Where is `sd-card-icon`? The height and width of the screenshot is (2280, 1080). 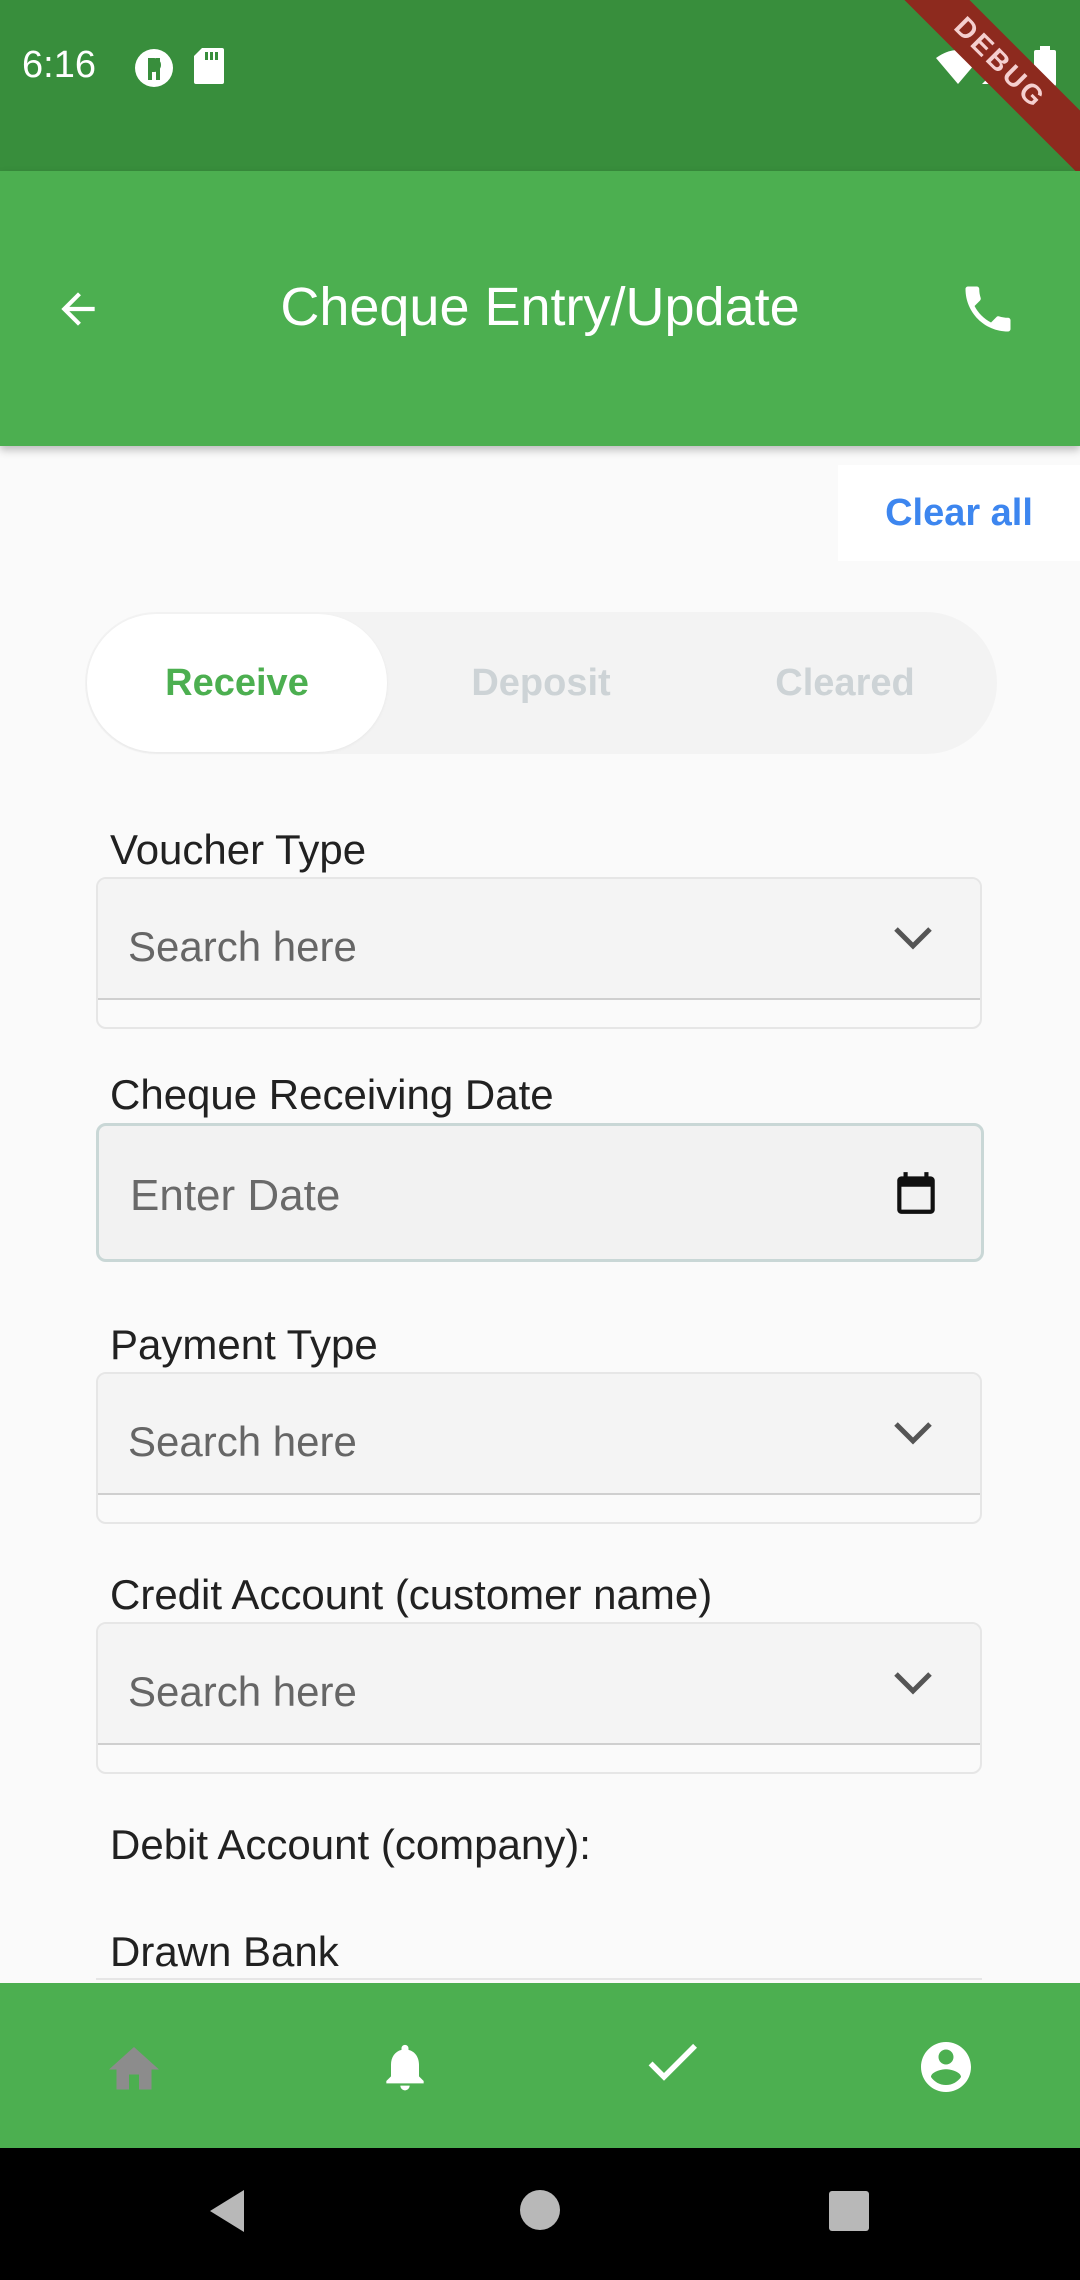 sd-card-icon is located at coordinates (209, 68).